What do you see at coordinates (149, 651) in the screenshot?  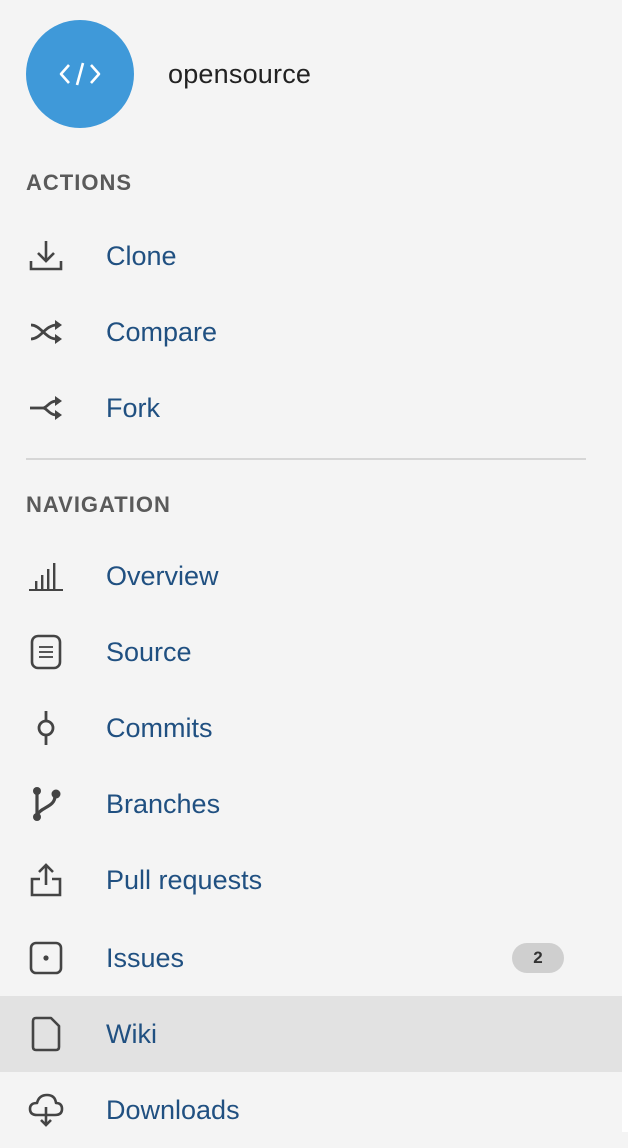 I see `sidebar-item-label: Source` at bounding box center [149, 651].